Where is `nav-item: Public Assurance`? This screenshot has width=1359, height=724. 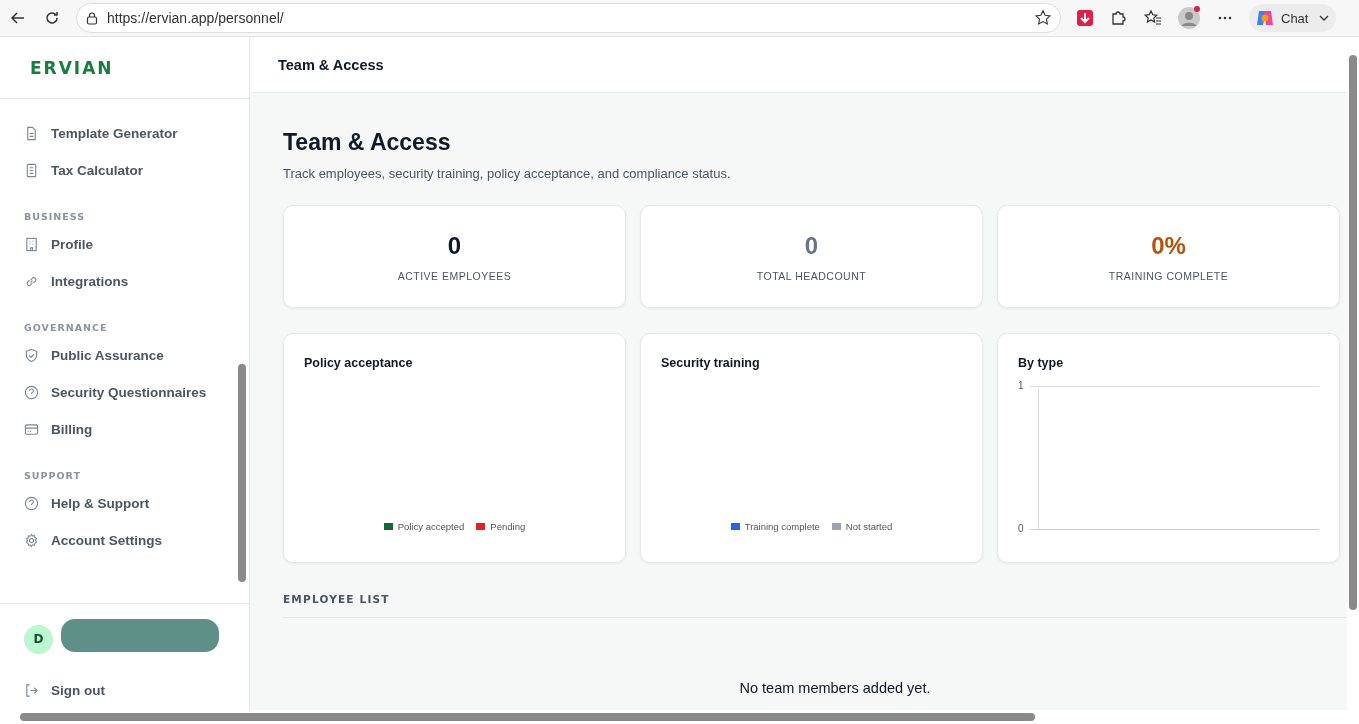 nav-item: Public Assurance is located at coordinates (117, 355).